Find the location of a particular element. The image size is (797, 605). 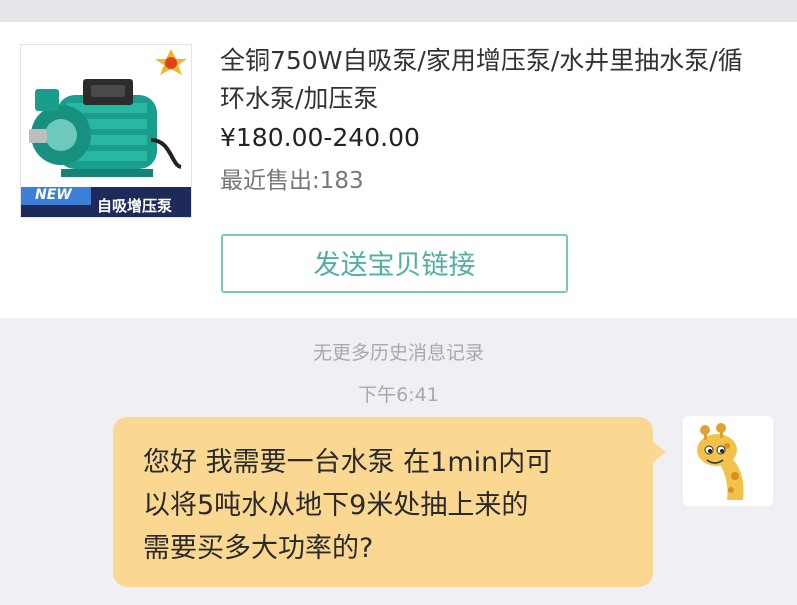

send-product-link-button: 发送宝贝链接 is located at coordinates (394, 263).